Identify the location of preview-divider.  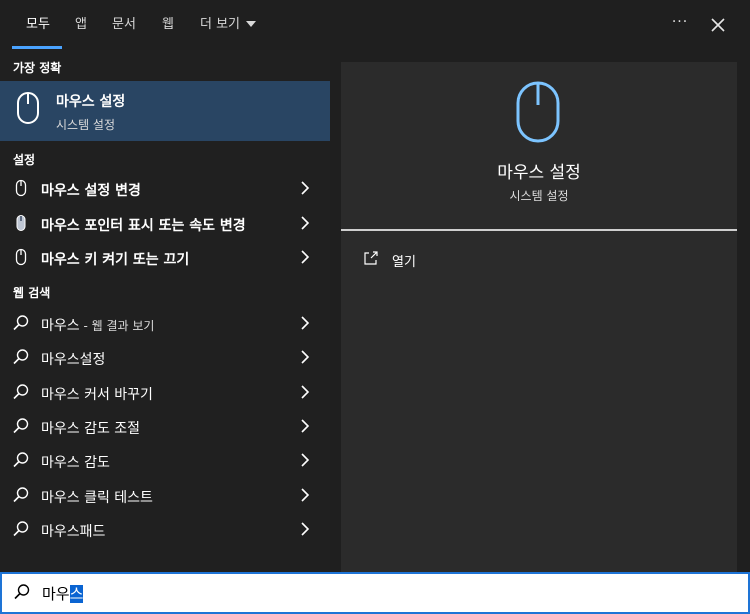
(539, 230).